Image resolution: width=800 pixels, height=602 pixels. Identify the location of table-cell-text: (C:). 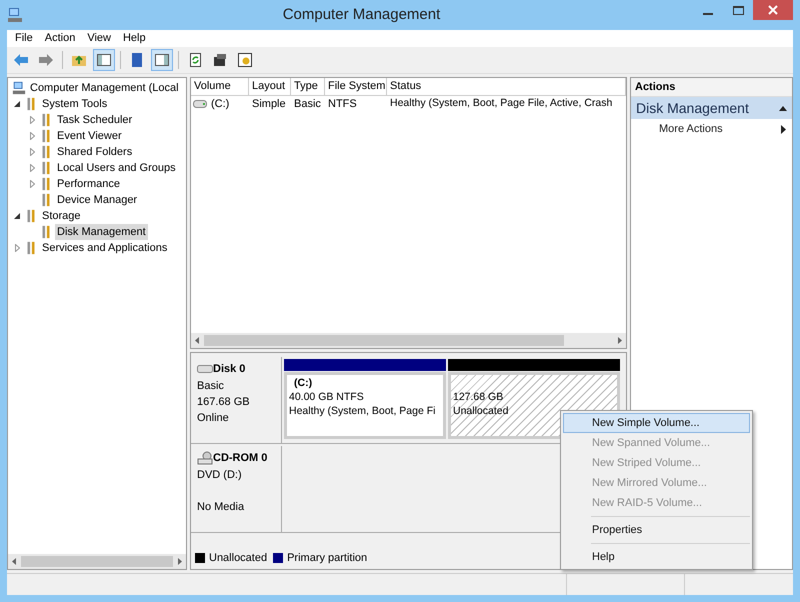
(220, 104).